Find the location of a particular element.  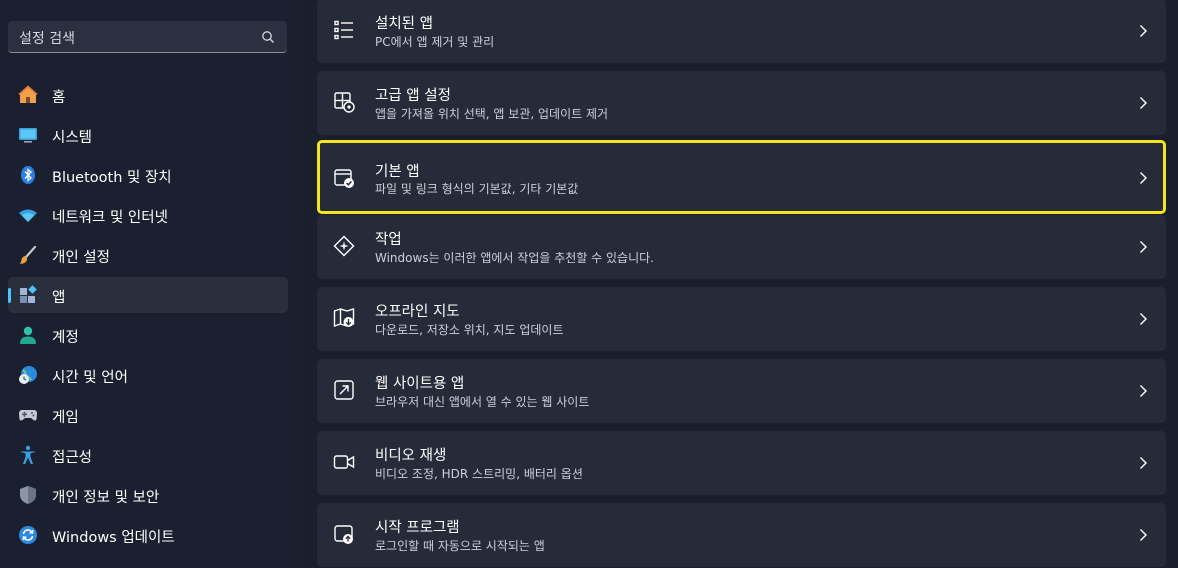

card-title: 시작 프로그램 is located at coordinates (417, 528).